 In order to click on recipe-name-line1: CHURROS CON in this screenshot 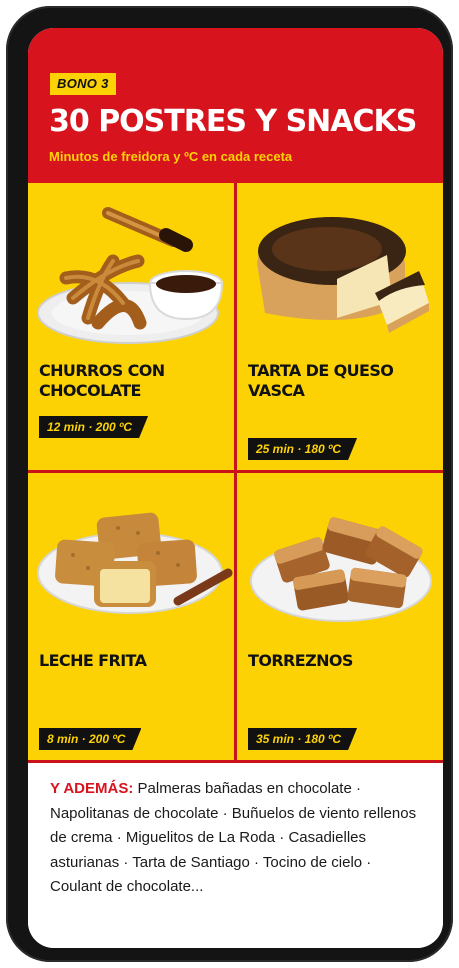, I will do `click(102, 370)`.